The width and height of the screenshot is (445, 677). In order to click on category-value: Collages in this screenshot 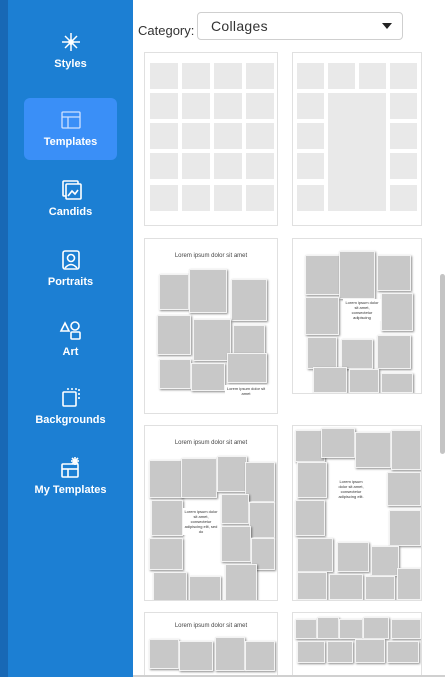, I will do `click(239, 26)`.